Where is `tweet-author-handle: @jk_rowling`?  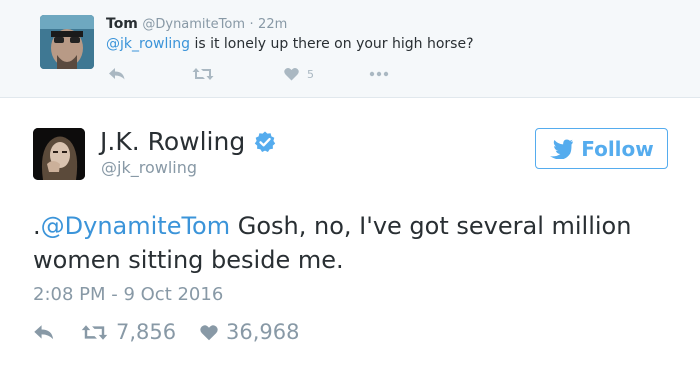 tweet-author-handle: @jk_rowling is located at coordinates (149, 168).